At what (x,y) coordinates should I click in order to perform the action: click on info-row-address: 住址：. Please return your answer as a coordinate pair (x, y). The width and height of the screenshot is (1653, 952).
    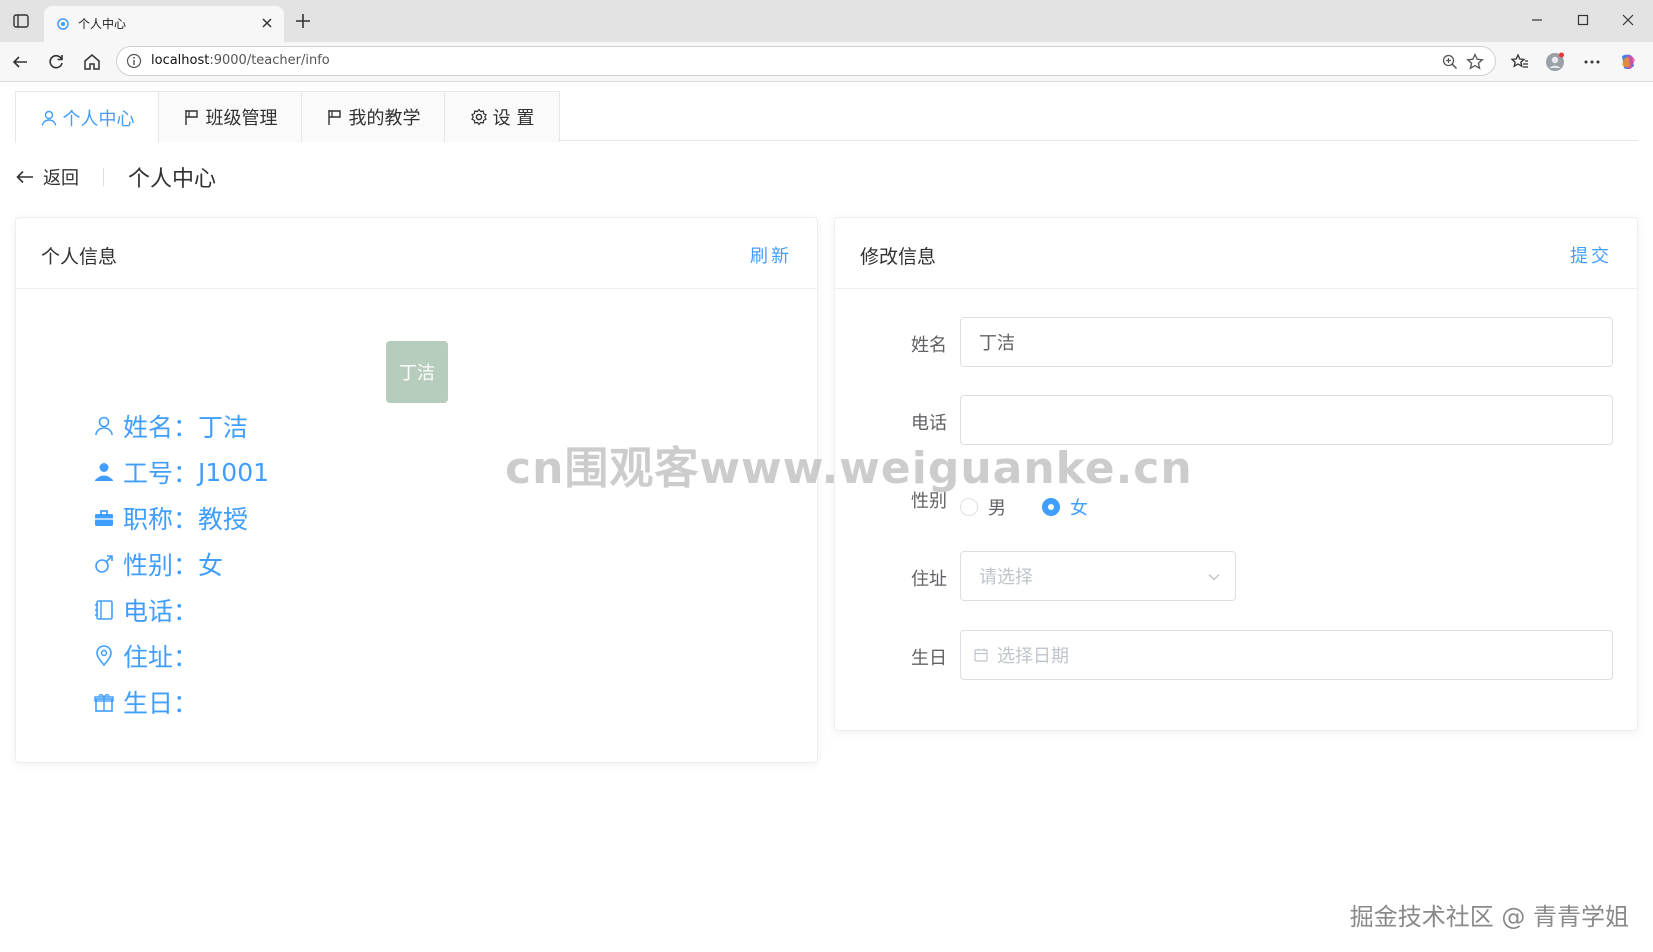
    Looking at the image, I should click on (145, 656).